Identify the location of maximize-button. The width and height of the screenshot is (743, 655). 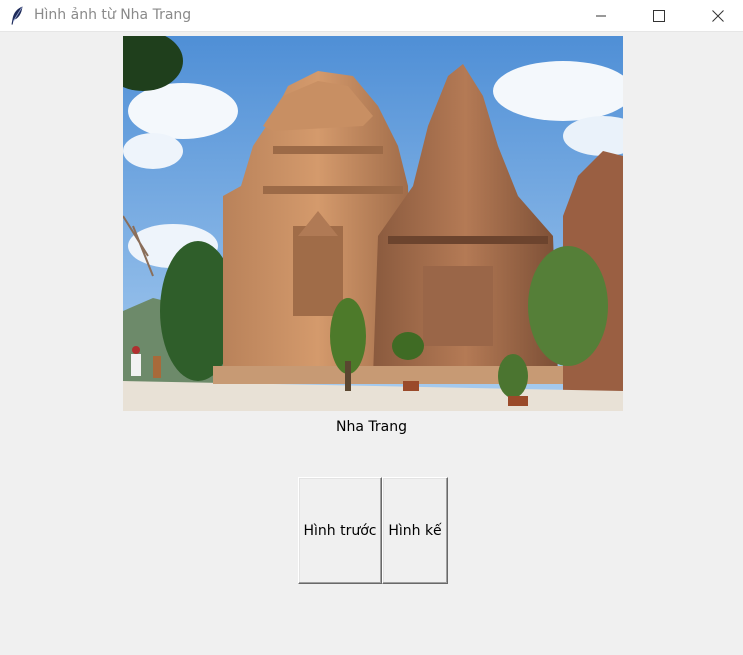
(659, 15).